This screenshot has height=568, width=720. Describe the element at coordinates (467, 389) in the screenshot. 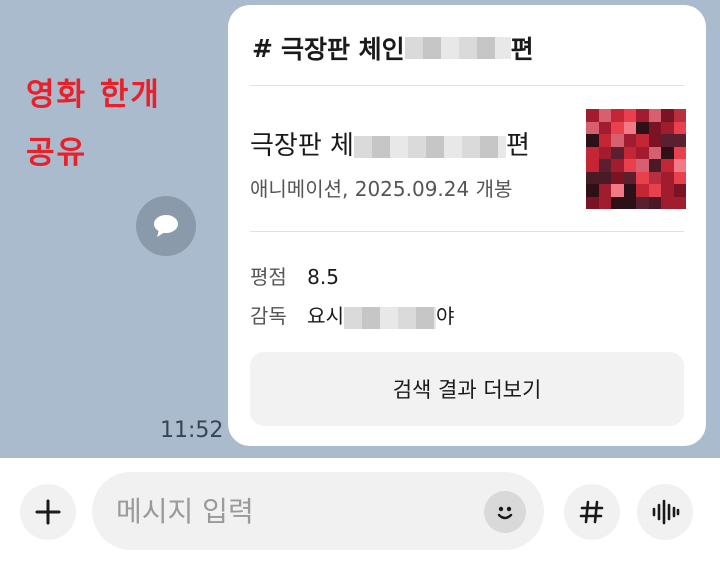

I see `more-results-button: 검색 결과 더보기` at that location.